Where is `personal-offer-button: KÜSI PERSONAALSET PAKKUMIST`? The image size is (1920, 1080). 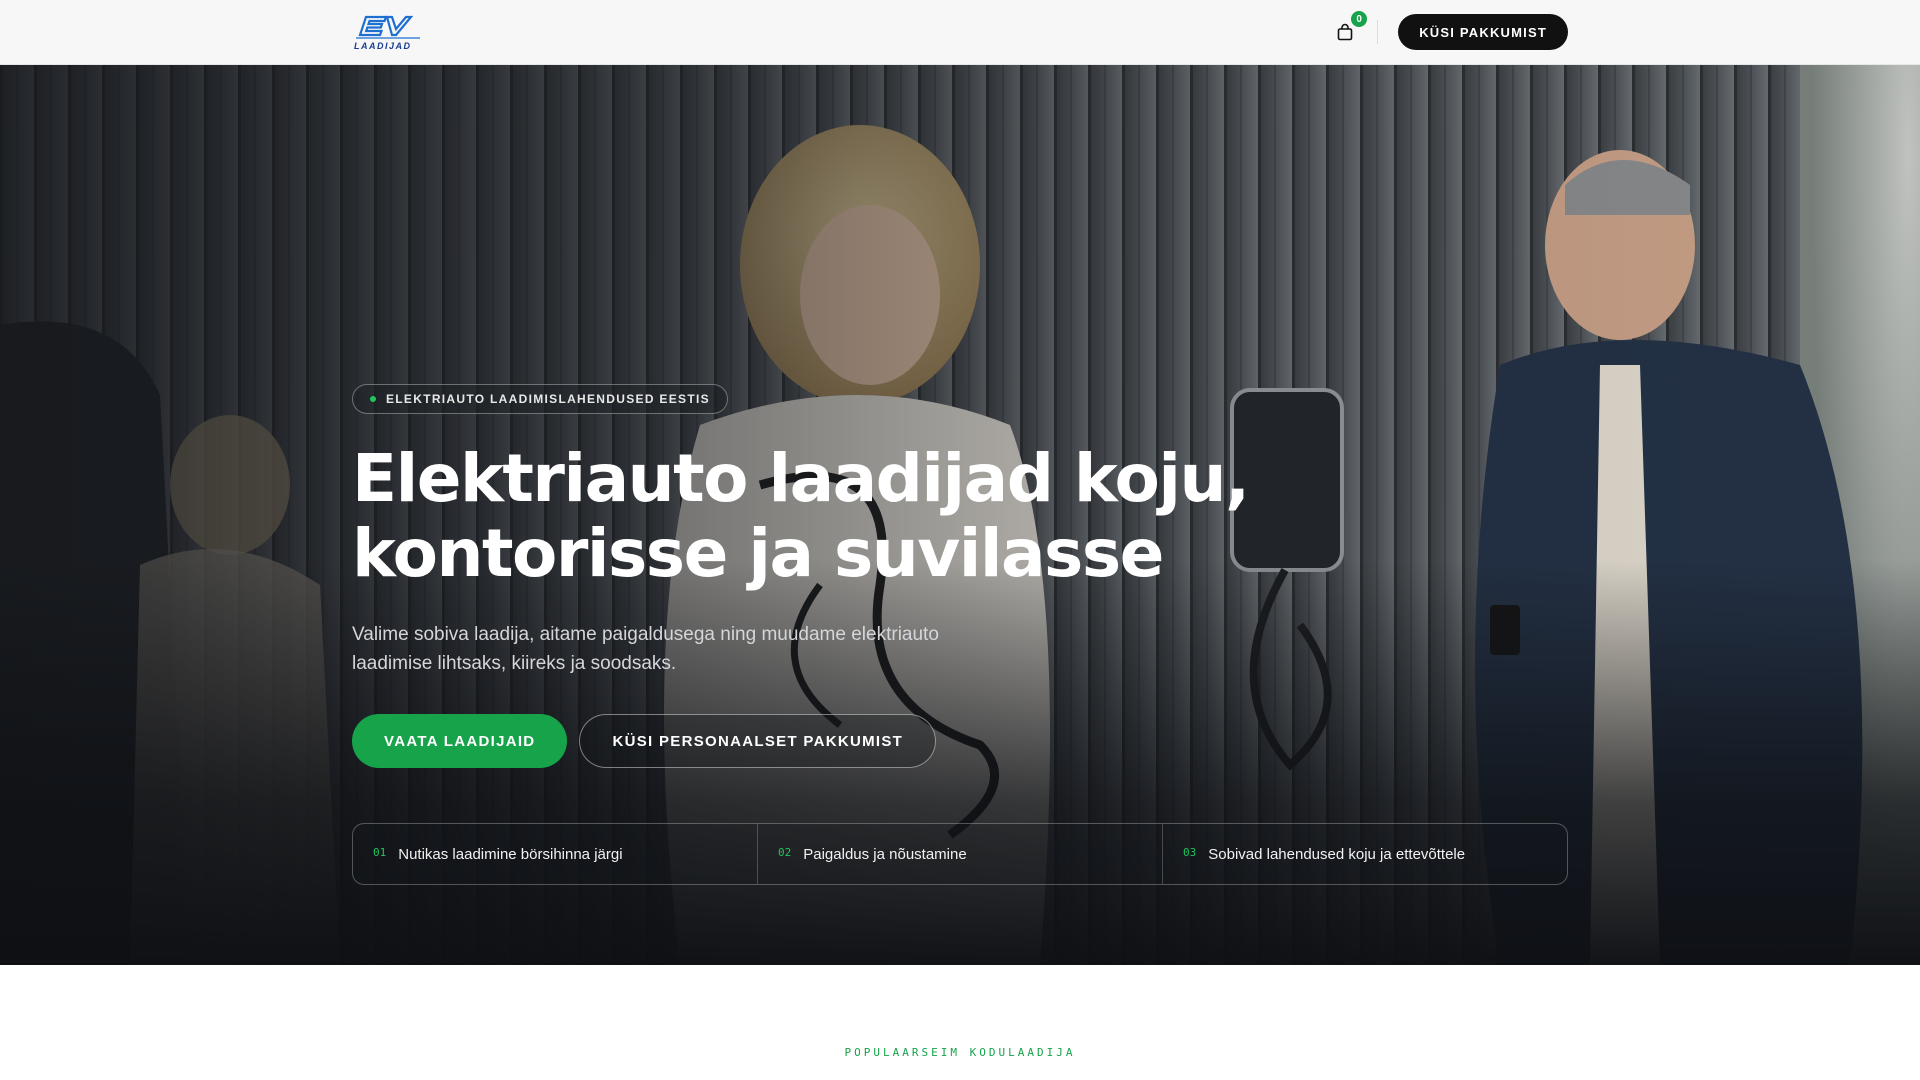 personal-offer-button: KÜSI PERSONAALSET PAKKUMIST is located at coordinates (758, 741).